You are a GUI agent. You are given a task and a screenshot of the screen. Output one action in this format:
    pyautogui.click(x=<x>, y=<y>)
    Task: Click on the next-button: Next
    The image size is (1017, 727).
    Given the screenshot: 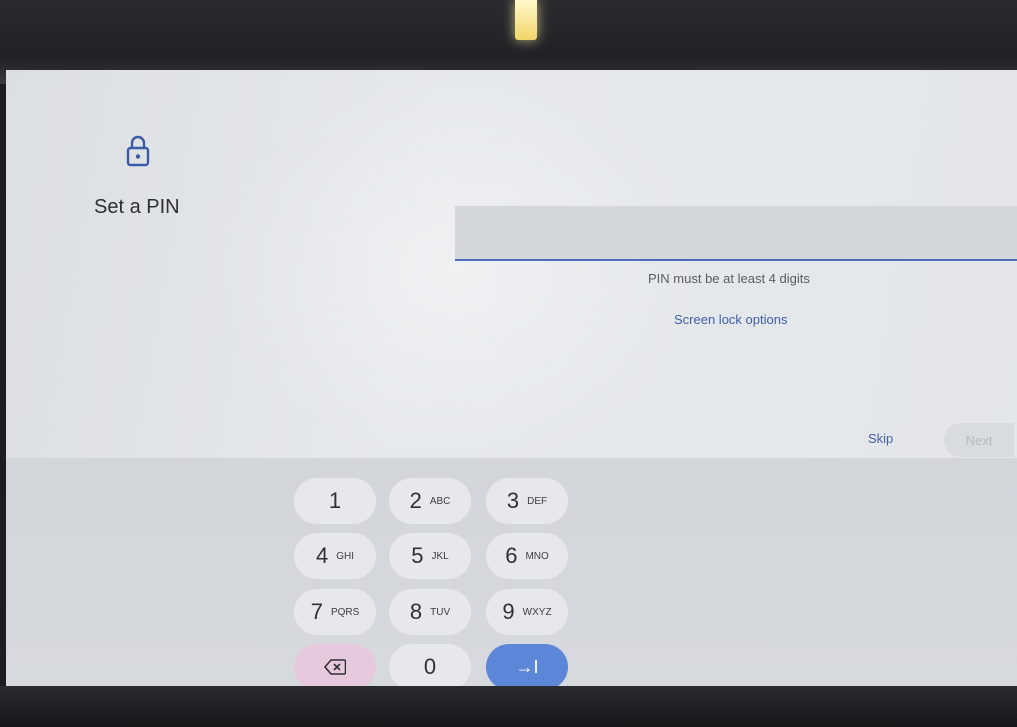 What is the action you would take?
    pyautogui.click(x=979, y=440)
    